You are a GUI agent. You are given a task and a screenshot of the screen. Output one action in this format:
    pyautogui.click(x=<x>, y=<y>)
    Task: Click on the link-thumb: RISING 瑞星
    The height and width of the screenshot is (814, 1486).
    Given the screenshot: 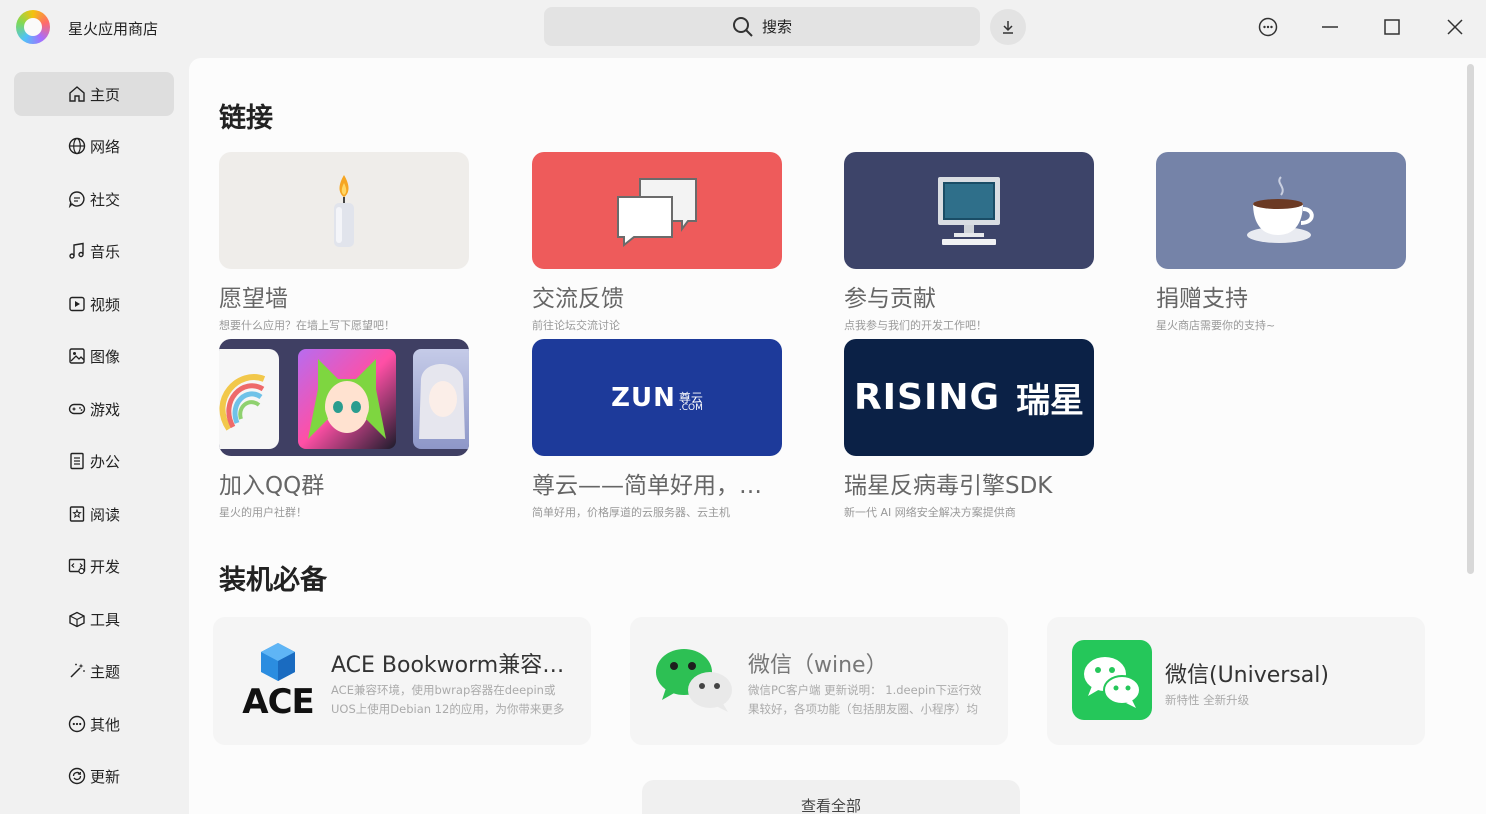 What is the action you would take?
    pyautogui.click(x=969, y=397)
    